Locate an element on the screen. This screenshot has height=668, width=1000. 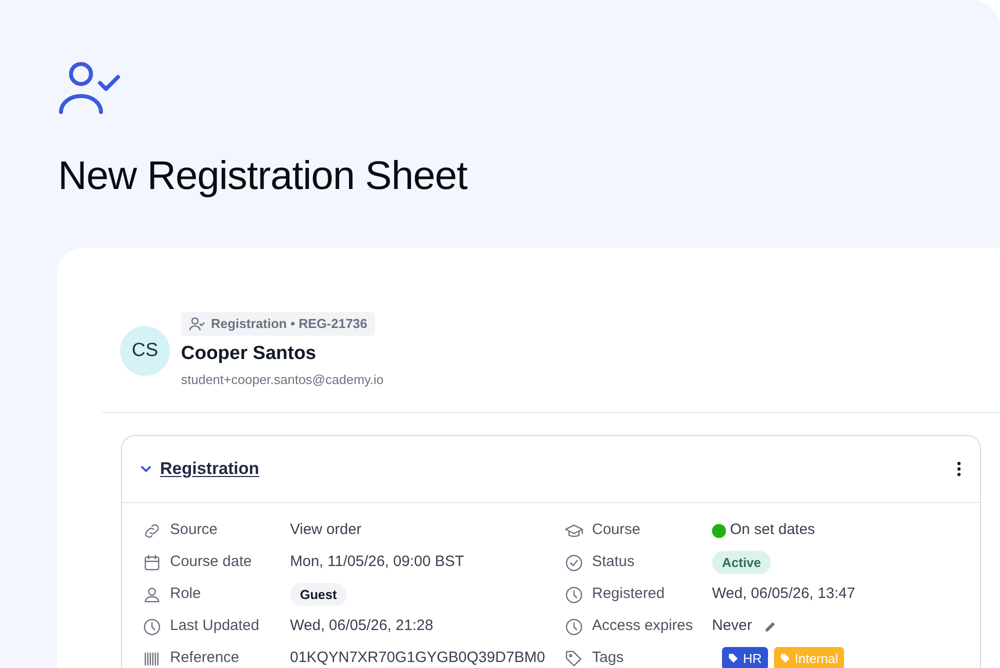
field-value: Mon, 11/05/26, 09:00 BST is located at coordinates (377, 562).